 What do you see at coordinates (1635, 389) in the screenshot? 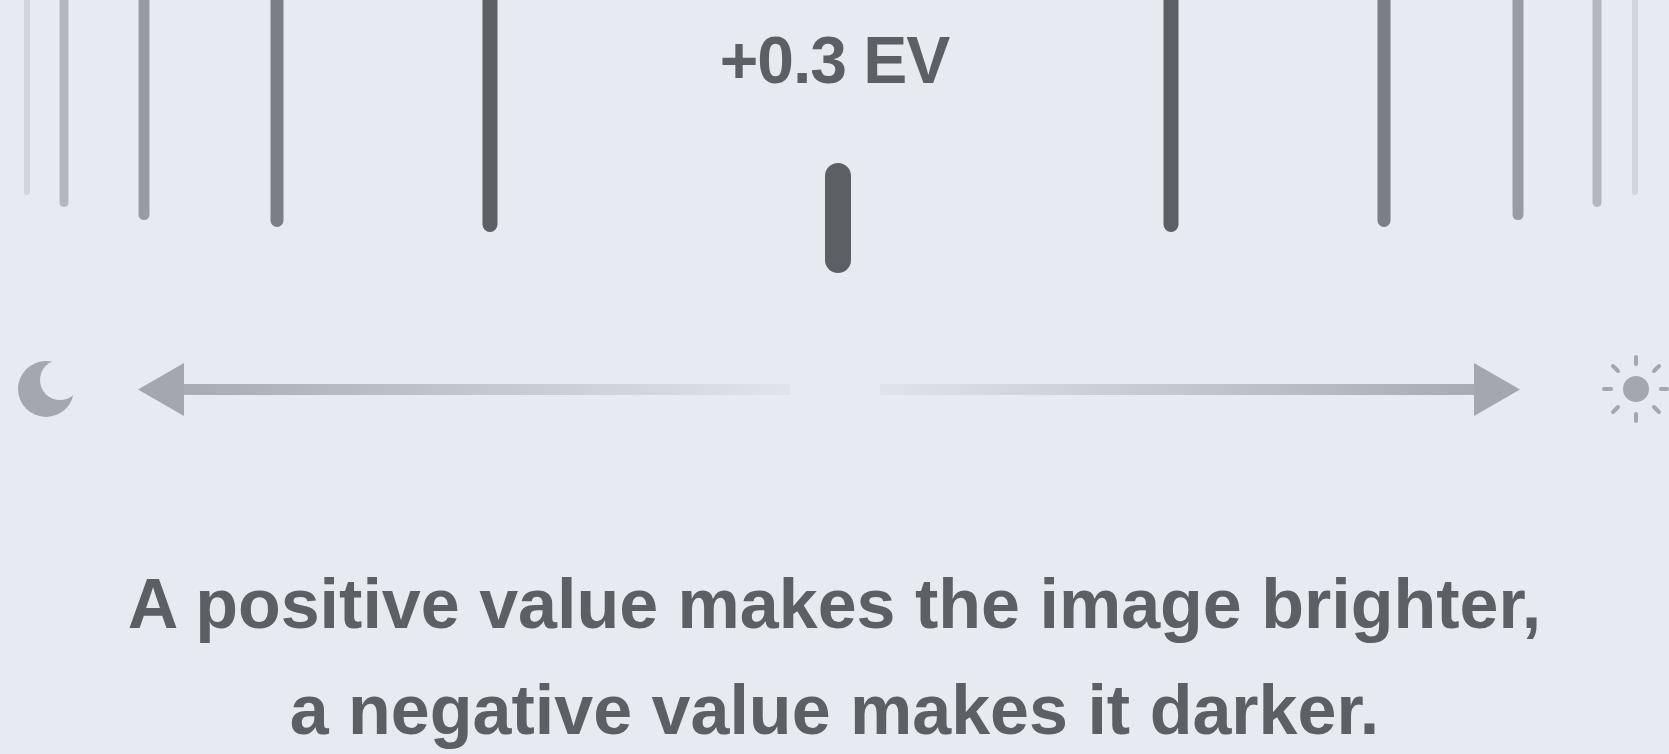
I see `sun-icon` at bounding box center [1635, 389].